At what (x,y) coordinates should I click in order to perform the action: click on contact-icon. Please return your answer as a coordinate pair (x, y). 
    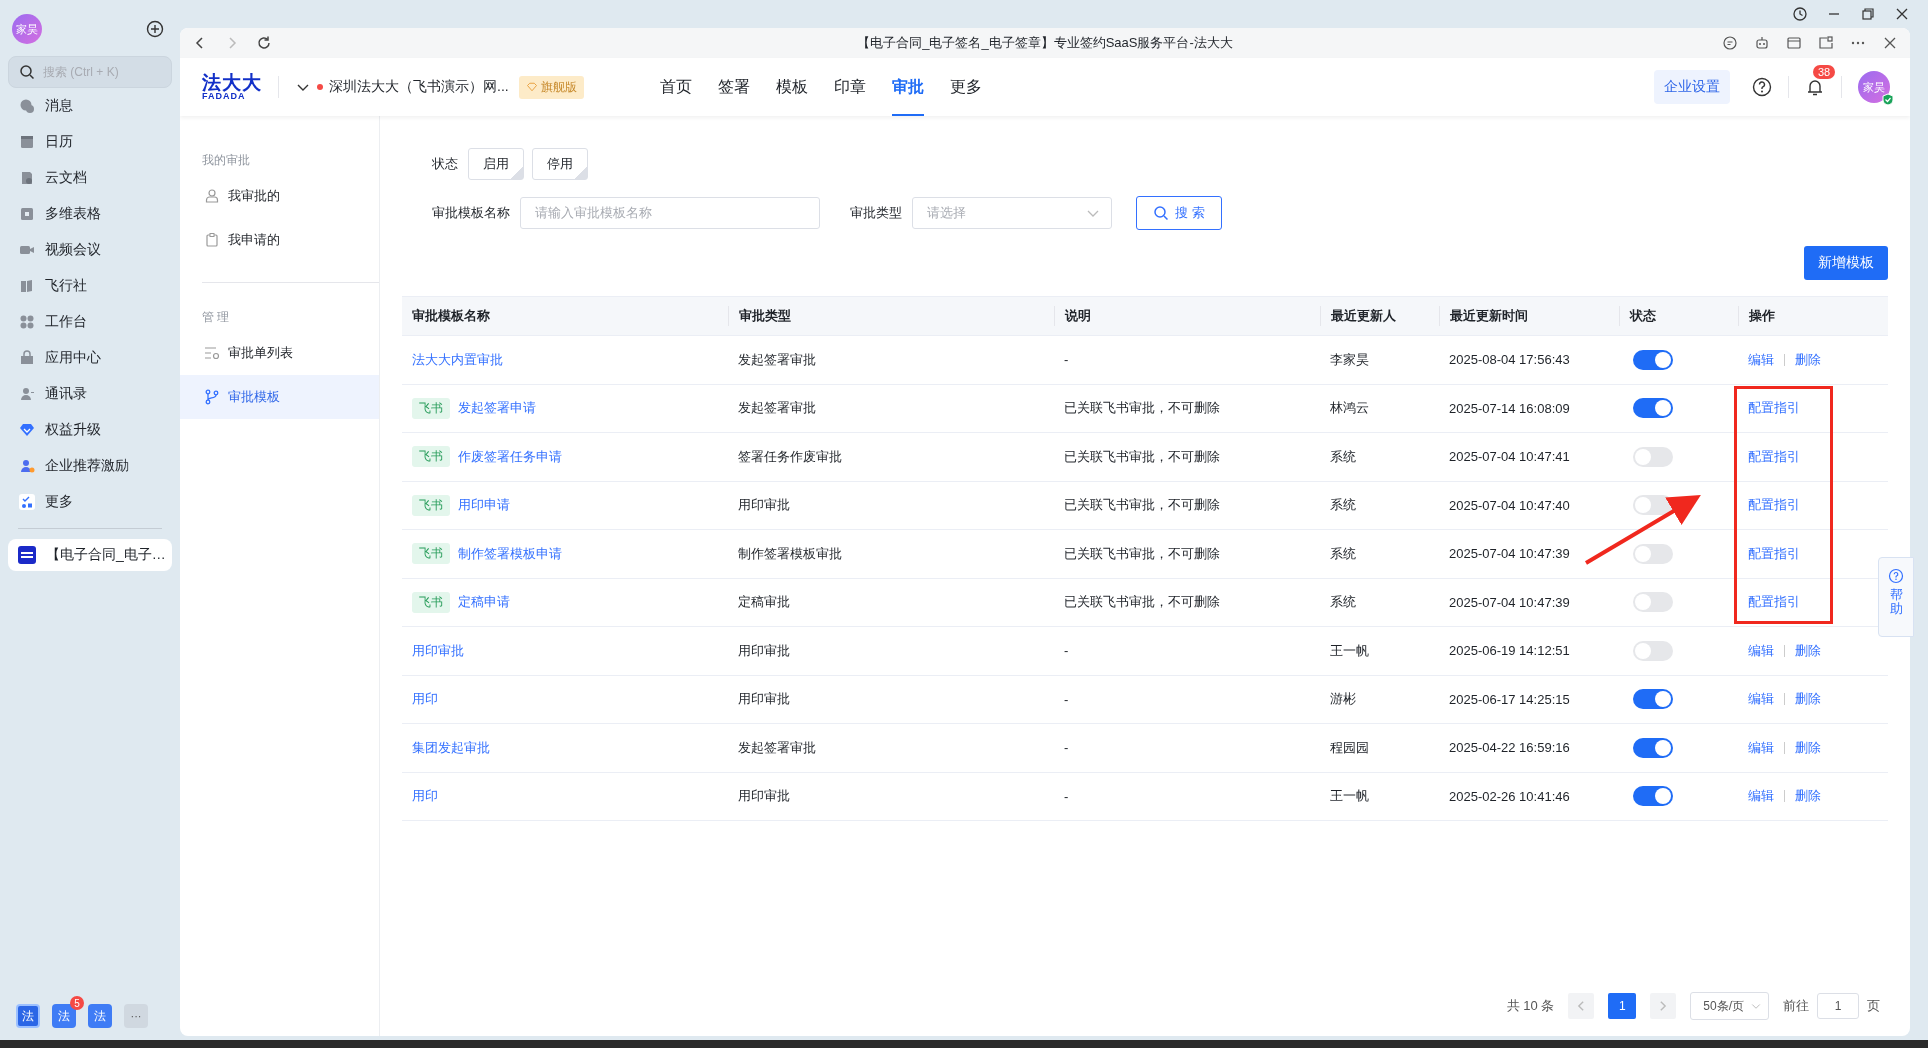
    Looking at the image, I should click on (27, 394).